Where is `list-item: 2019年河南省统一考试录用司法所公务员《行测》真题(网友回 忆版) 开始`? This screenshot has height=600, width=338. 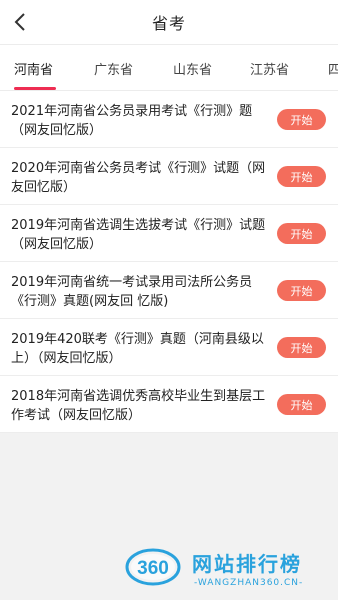
list-item: 2019年河南省统一考试录用司法所公务员《行测》真题(网友回 忆版) 开始 is located at coordinates (169, 290).